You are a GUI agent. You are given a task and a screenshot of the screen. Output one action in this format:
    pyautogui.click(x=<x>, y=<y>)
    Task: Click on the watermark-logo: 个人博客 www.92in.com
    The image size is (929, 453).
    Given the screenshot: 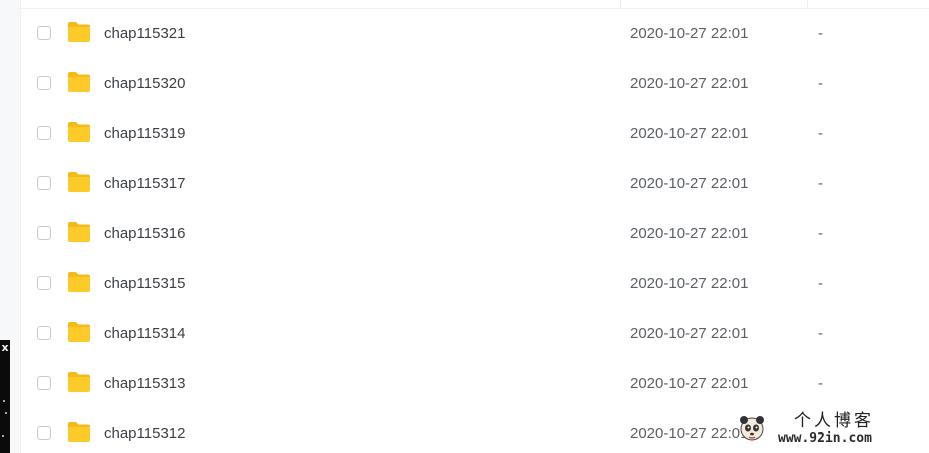 What is the action you would take?
    pyautogui.click(x=832, y=432)
    